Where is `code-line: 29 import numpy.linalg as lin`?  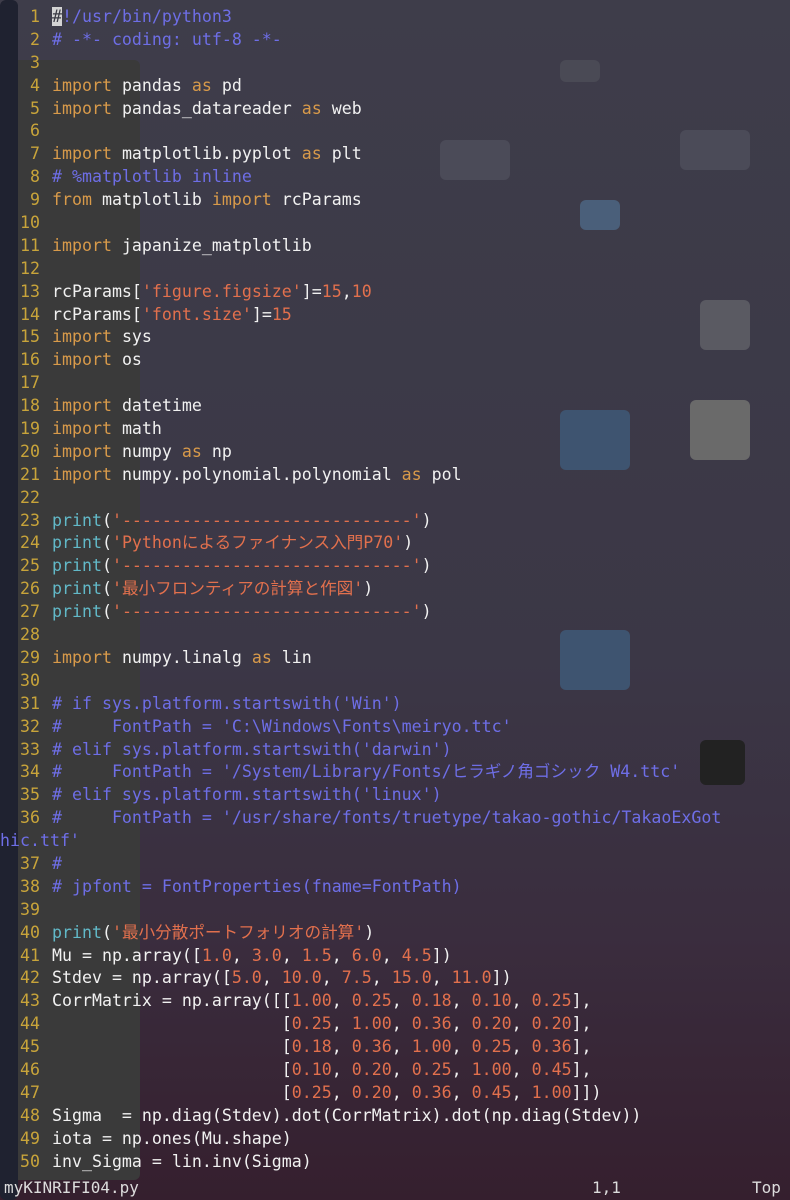
code-line: 29 import numpy.linalg as lin is located at coordinates (395, 658).